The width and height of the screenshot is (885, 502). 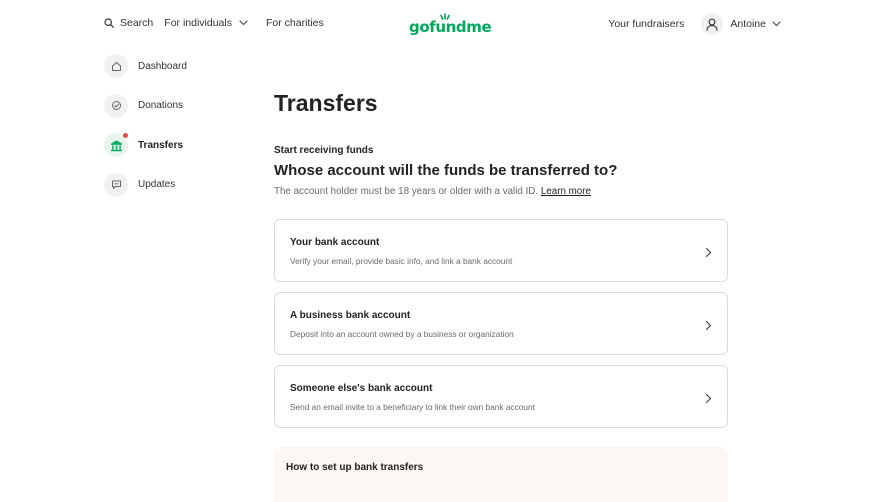 I want to click on home-icon, so click(x=116, y=66).